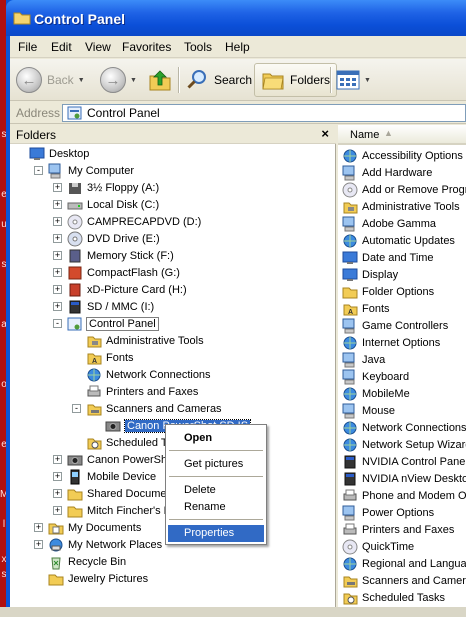 The image size is (466, 617). What do you see at coordinates (366, 308) in the screenshot?
I see `list-item: A Fonts` at bounding box center [366, 308].